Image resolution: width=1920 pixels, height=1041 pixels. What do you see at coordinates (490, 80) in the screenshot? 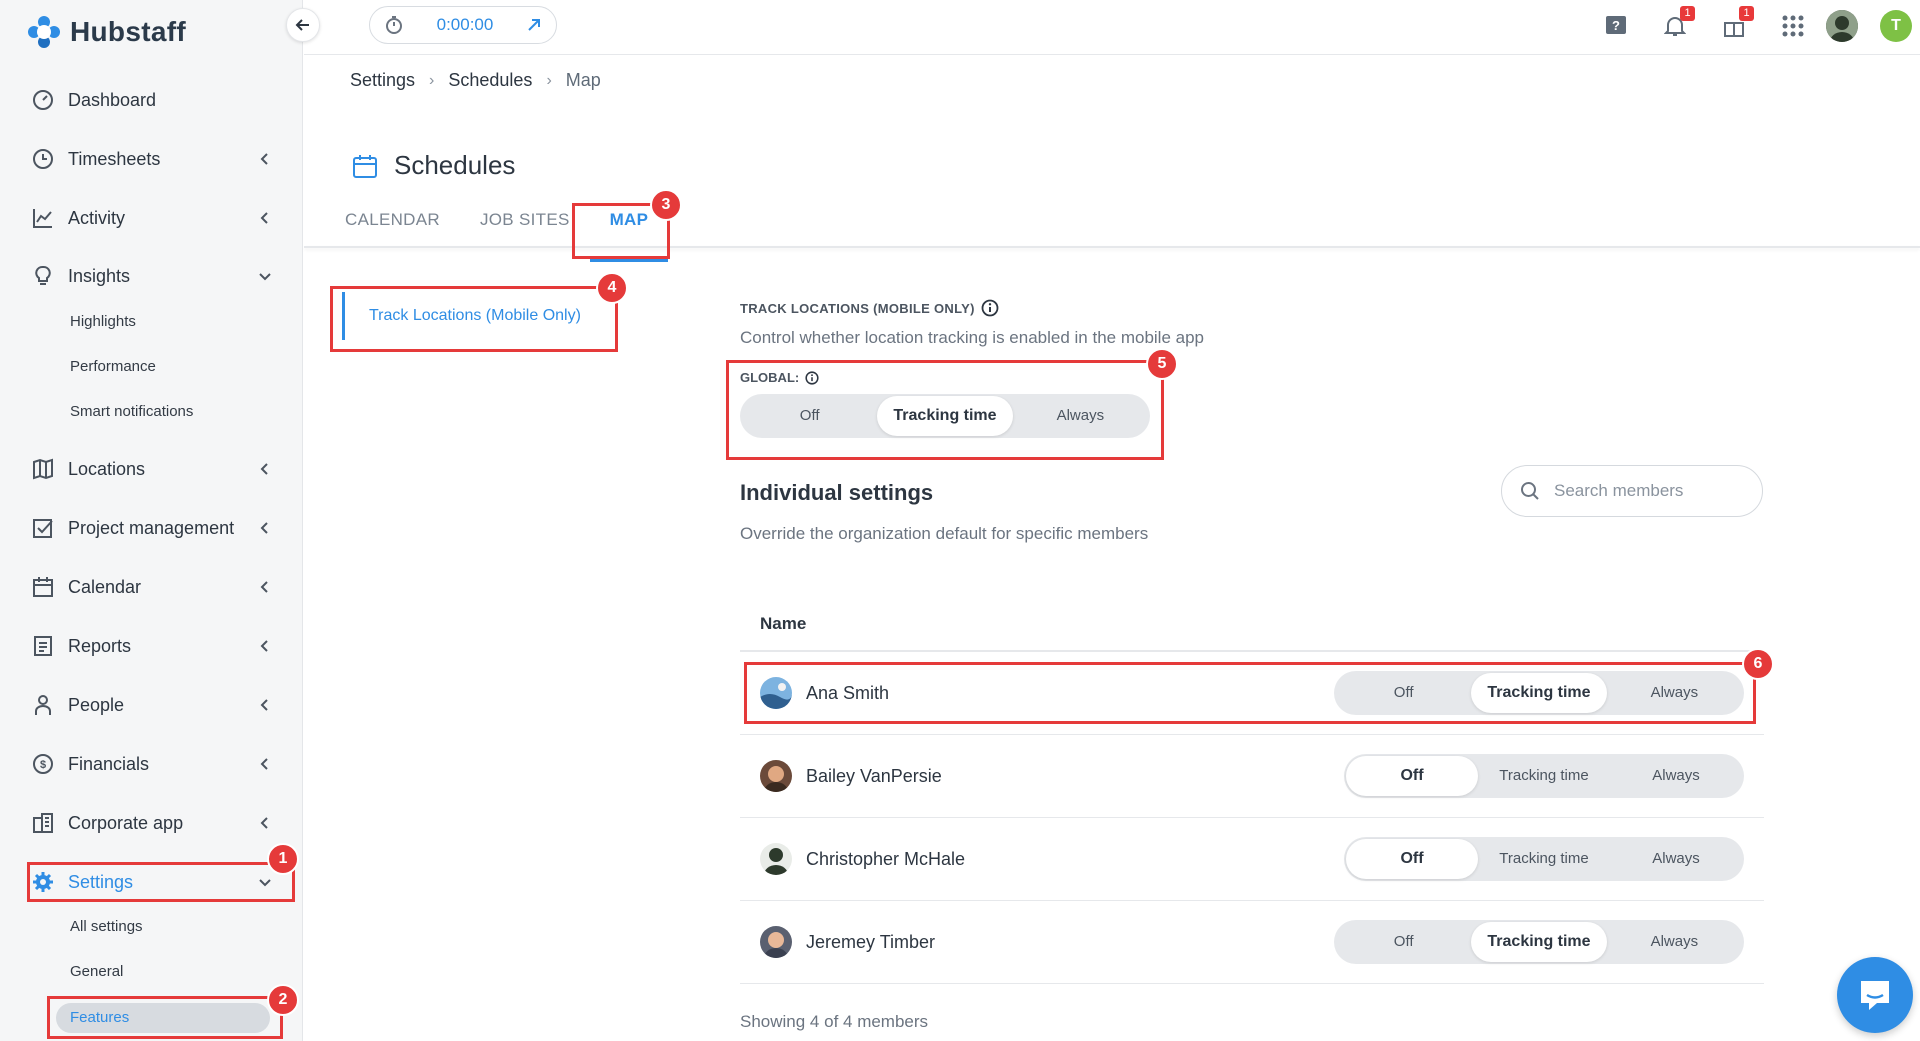
I see `breadcrumb-schedules: Schedules` at bounding box center [490, 80].